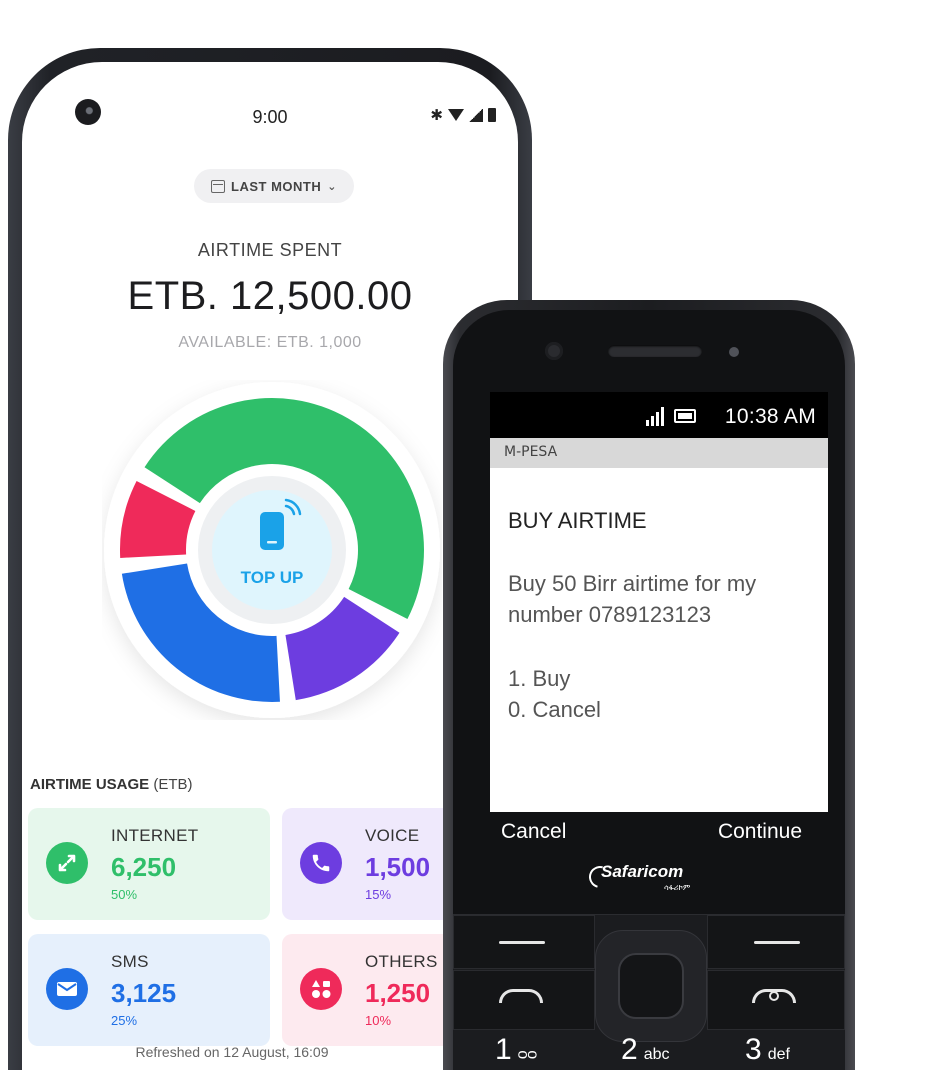 The height and width of the screenshot is (1070, 946). Describe the element at coordinates (659, 453) in the screenshot. I see `ussd-header: M-PESA` at that location.